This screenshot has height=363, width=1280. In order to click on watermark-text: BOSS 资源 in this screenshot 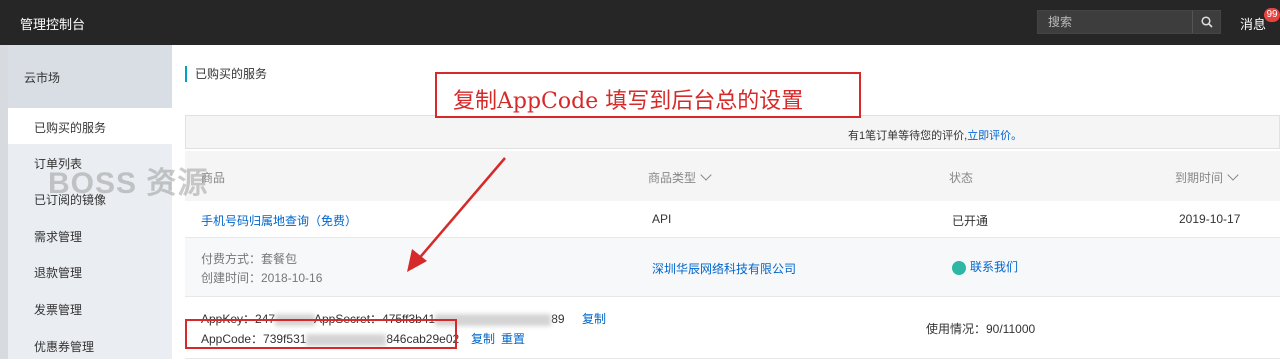, I will do `click(128, 183)`.